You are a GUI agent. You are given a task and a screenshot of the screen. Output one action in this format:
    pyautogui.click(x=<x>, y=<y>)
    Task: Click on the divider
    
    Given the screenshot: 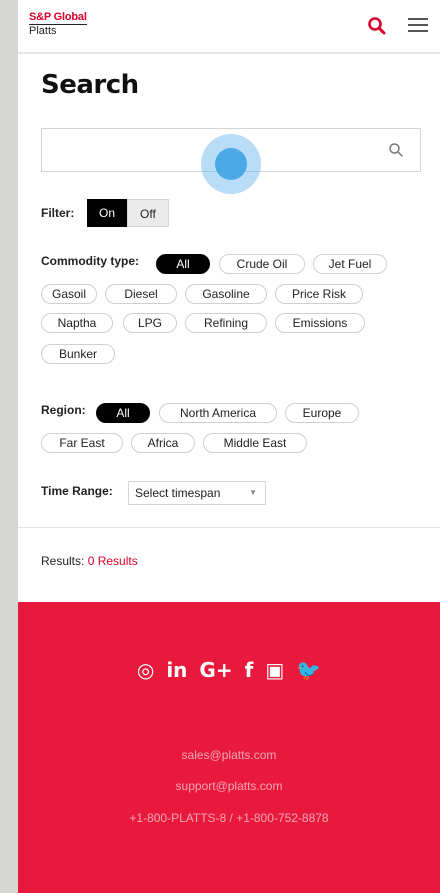 What is the action you would take?
    pyautogui.click(x=229, y=527)
    